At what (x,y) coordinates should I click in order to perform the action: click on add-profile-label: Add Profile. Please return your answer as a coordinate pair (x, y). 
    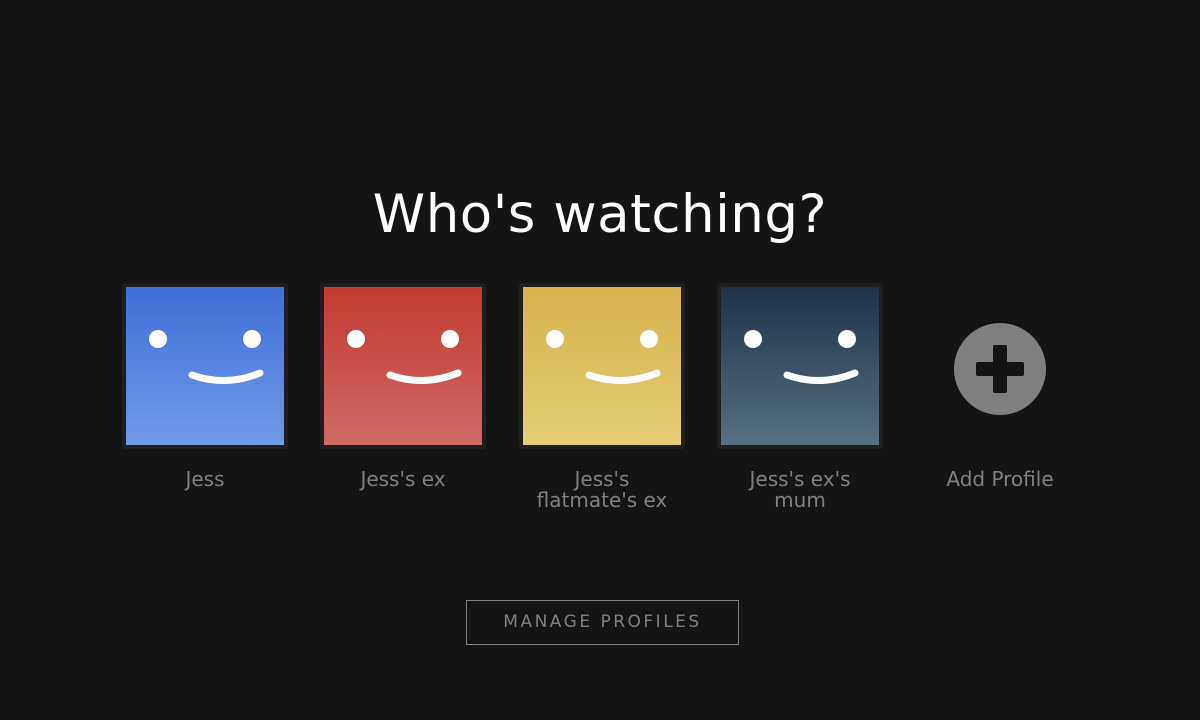
    Looking at the image, I should click on (1000, 479).